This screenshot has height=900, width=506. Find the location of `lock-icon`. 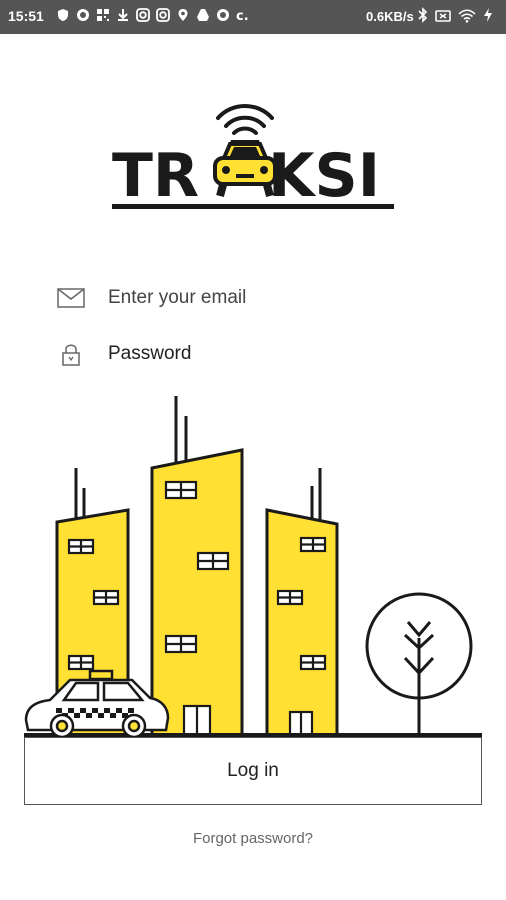

lock-icon is located at coordinates (71, 354).